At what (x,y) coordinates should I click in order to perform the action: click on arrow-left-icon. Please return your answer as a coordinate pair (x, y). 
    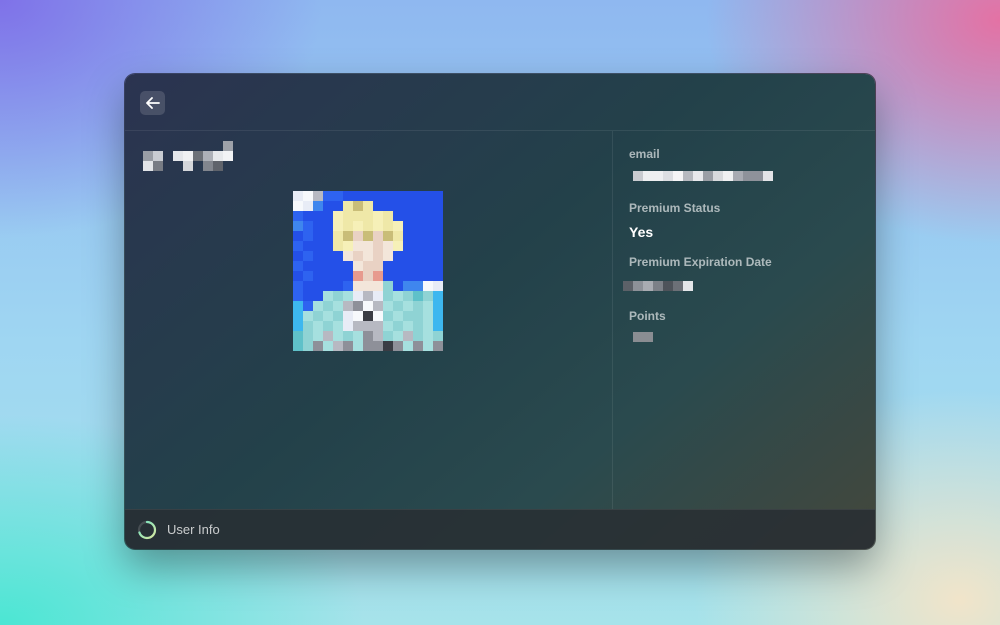
    Looking at the image, I should click on (152, 103).